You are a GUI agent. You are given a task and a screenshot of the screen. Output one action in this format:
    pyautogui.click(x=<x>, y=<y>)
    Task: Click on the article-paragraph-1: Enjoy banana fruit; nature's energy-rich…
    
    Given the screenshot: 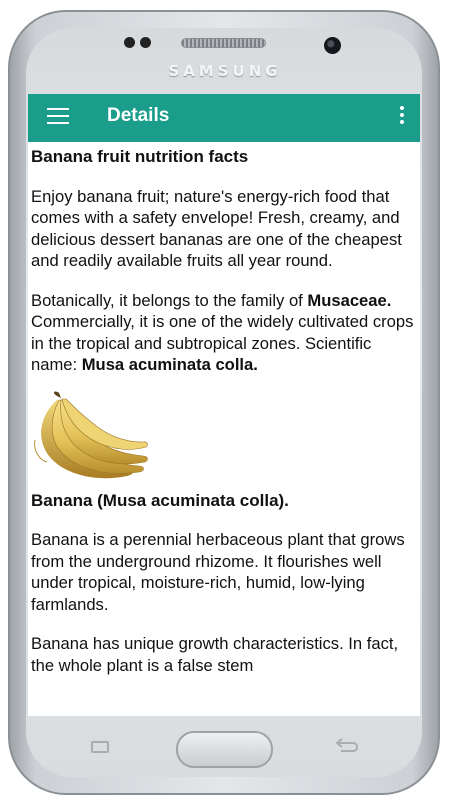 What is the action you would take?
    pyautogui.click(x=216, y=228)
    